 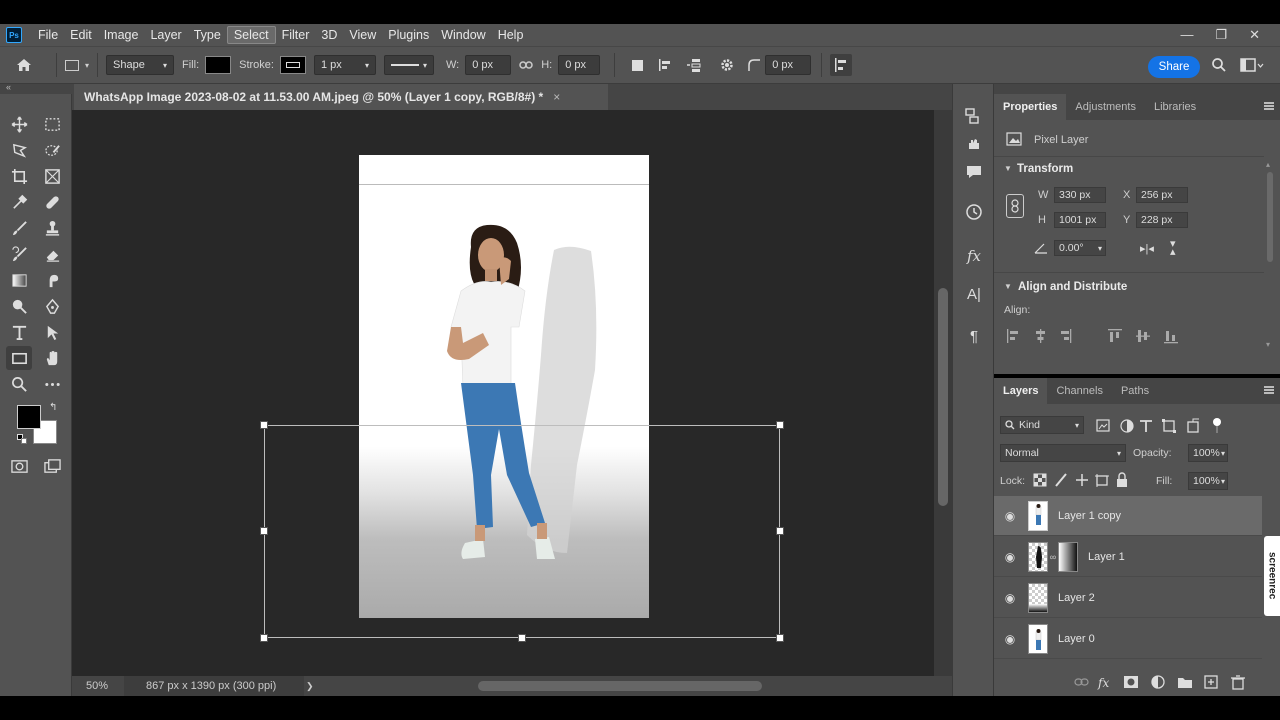 What do you see at coordinates (362, 35) in the screenshot?
I see `menu-view: View` at bounding box center [362, 35].